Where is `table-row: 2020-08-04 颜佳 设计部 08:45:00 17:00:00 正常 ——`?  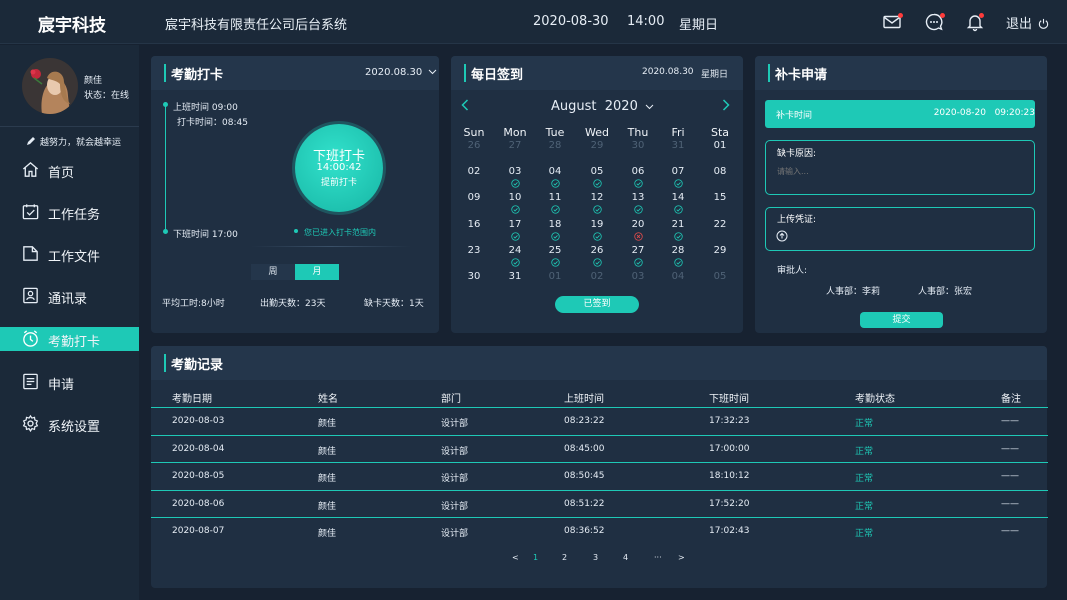 table-row: 2020-08-04 颜佳 设计部 08:45:00 17:00:00 正常 —— is located at coordinates (599, 448).